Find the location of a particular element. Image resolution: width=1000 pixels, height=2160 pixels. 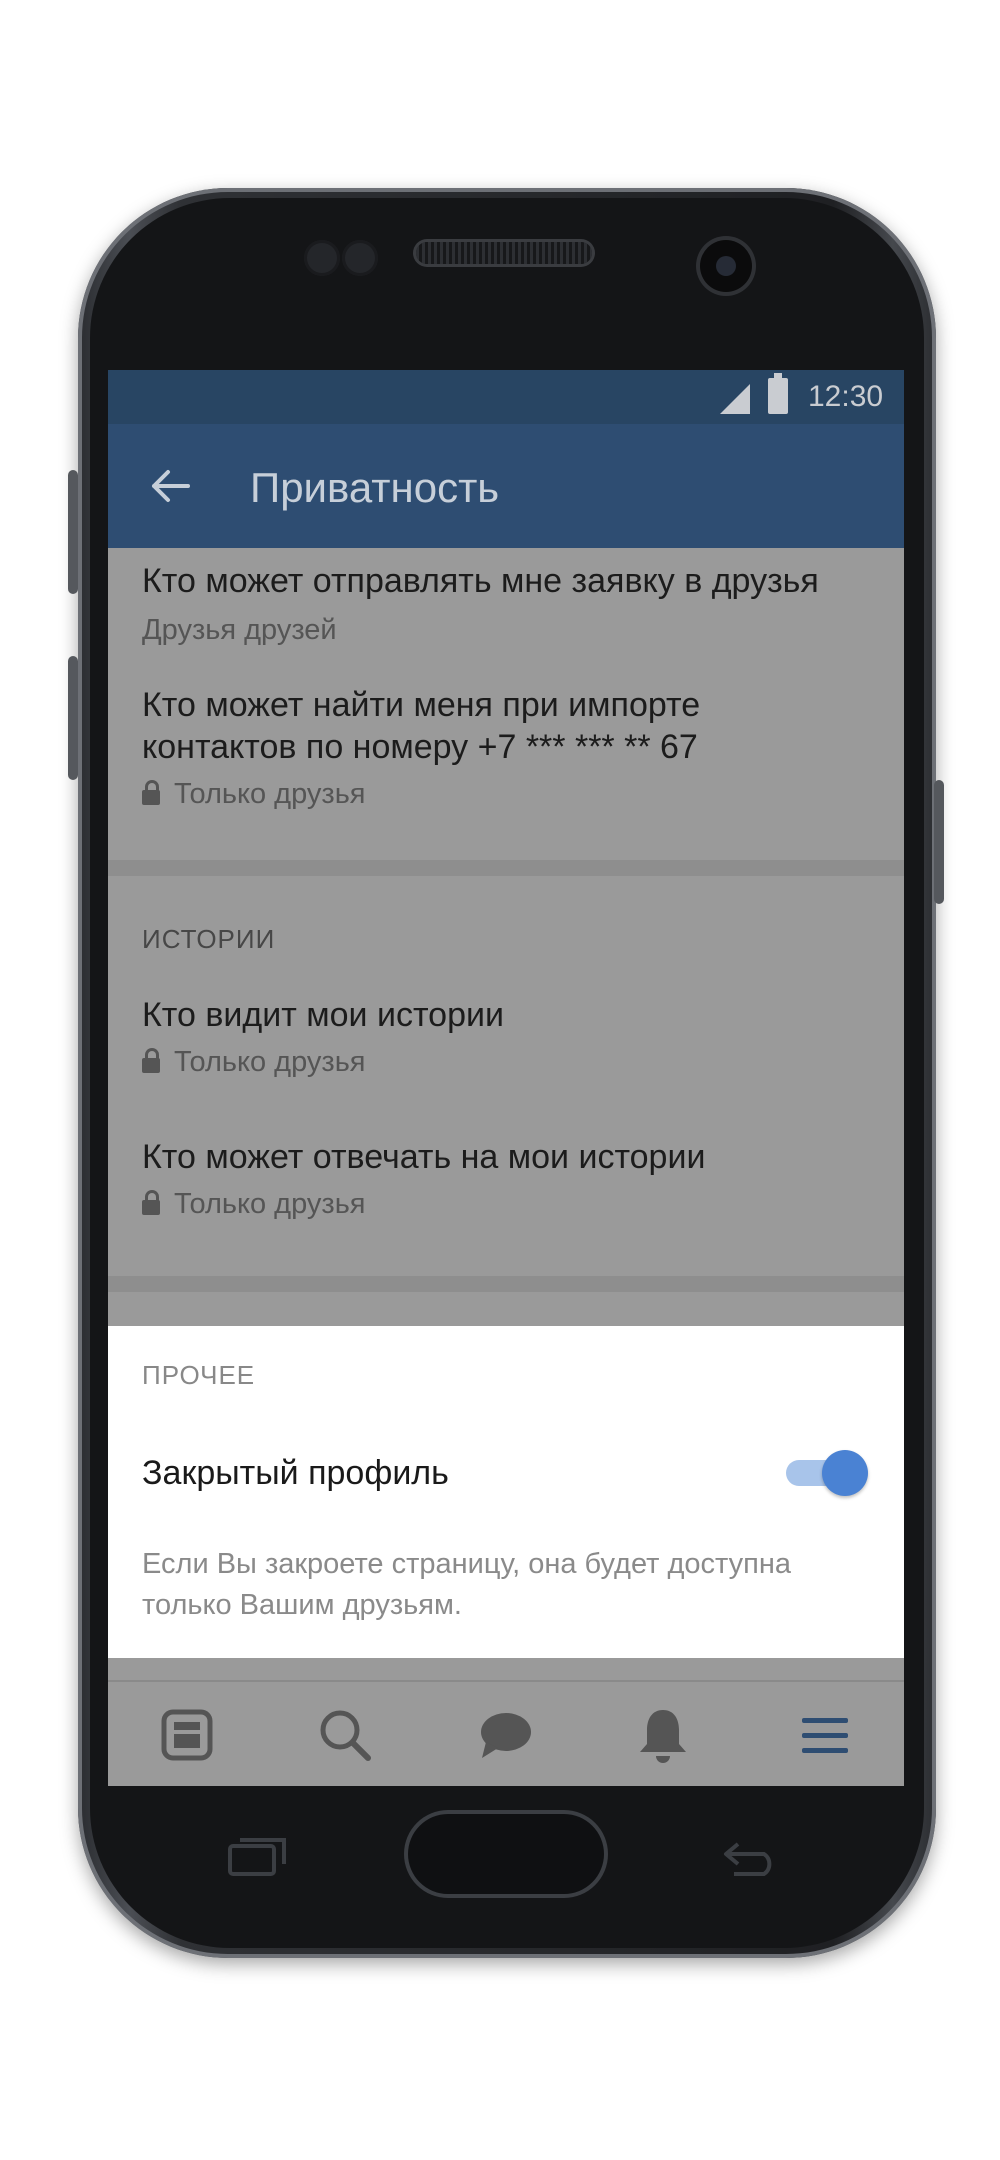

setting-value: Друзья друзей is located at coordinates (239, 630).